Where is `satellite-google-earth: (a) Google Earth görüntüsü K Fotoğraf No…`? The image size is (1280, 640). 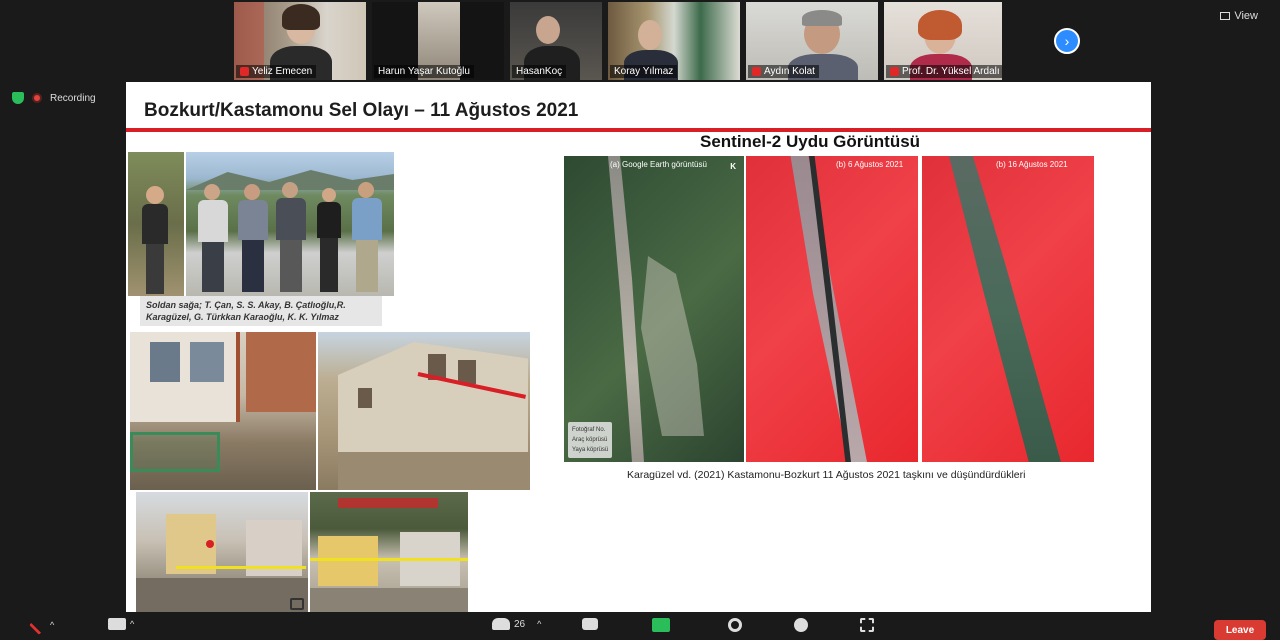
satellite-google-earth: (a) Google Earth görüntüsü K Fotoğraf No… is located at coordinates (654, 309).